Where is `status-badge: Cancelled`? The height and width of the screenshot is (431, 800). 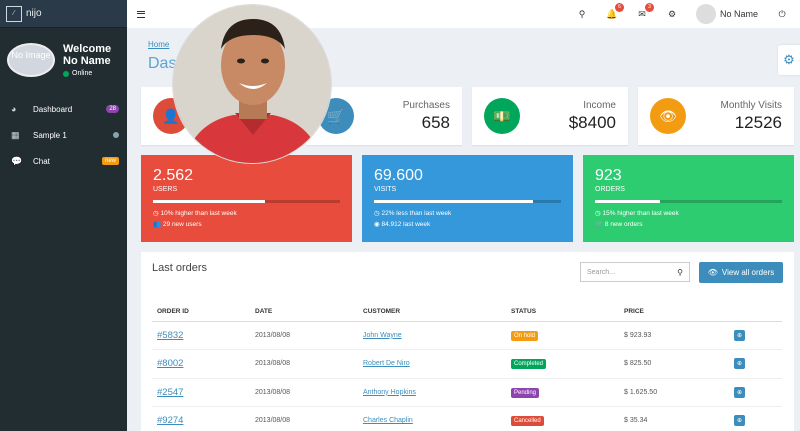
status-badge: Cancelled is located at coordinates (527, 421).